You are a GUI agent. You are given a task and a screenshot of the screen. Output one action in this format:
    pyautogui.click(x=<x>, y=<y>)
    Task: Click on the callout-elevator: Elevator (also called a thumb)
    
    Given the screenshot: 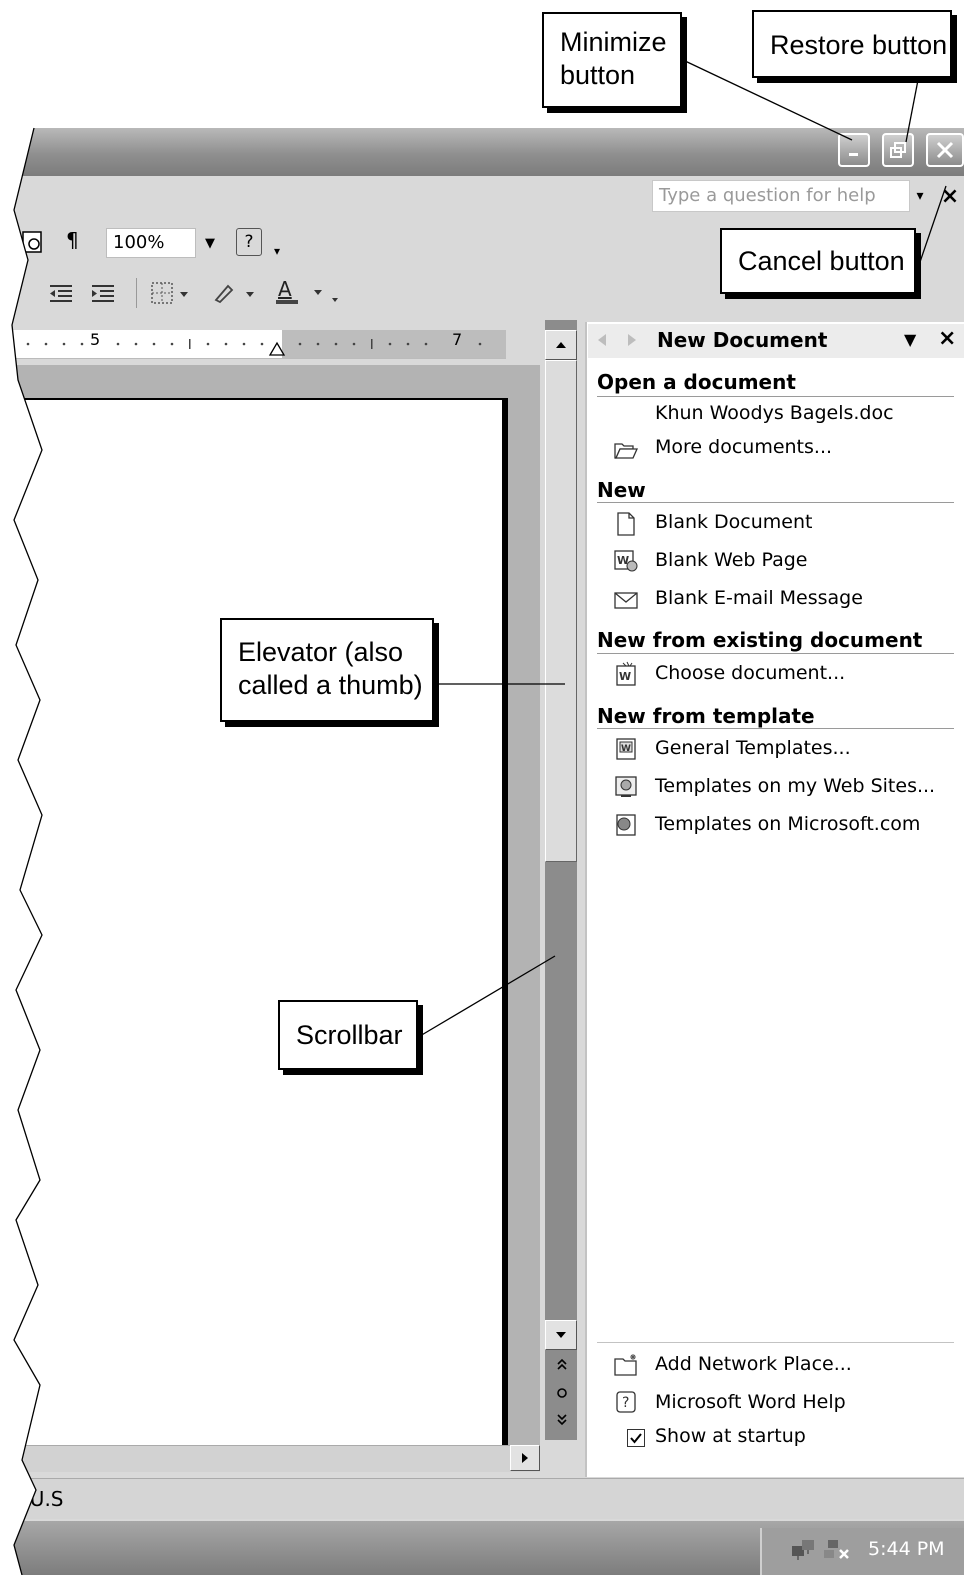 What is the action you would take?
    pyautogui.click(x=327, y=670)
    